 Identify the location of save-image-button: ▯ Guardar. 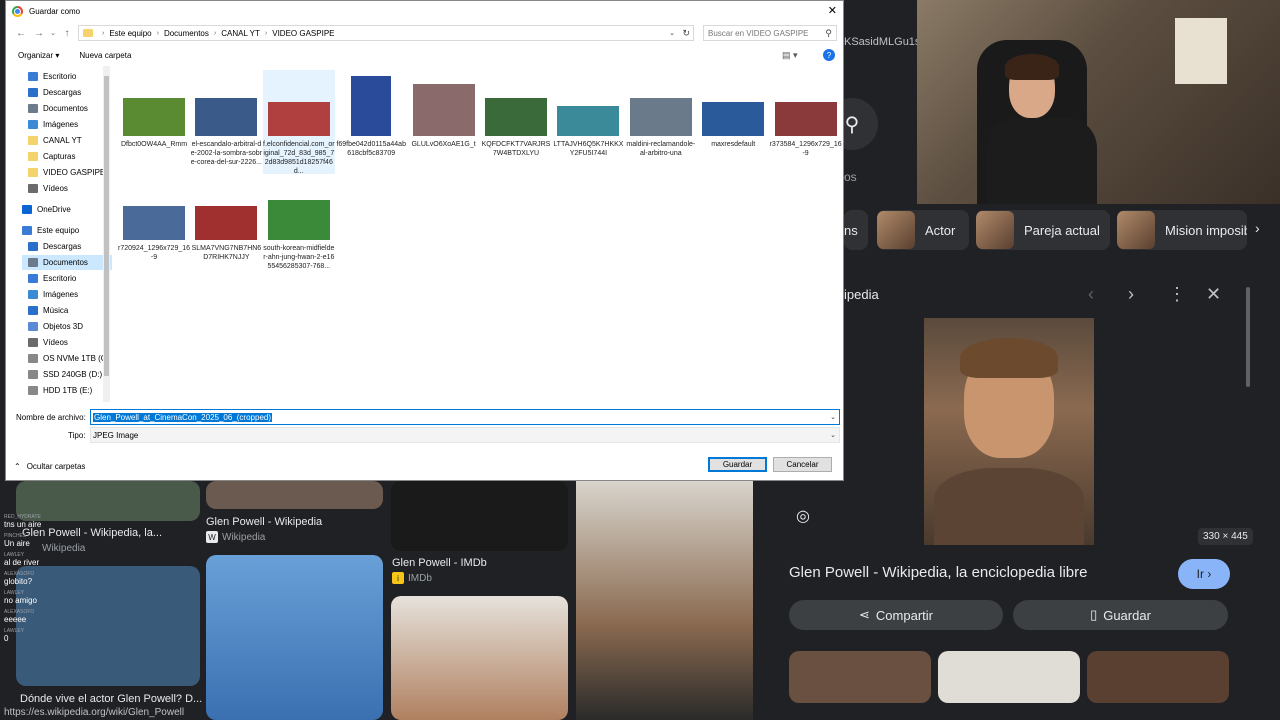
(1120, 615).